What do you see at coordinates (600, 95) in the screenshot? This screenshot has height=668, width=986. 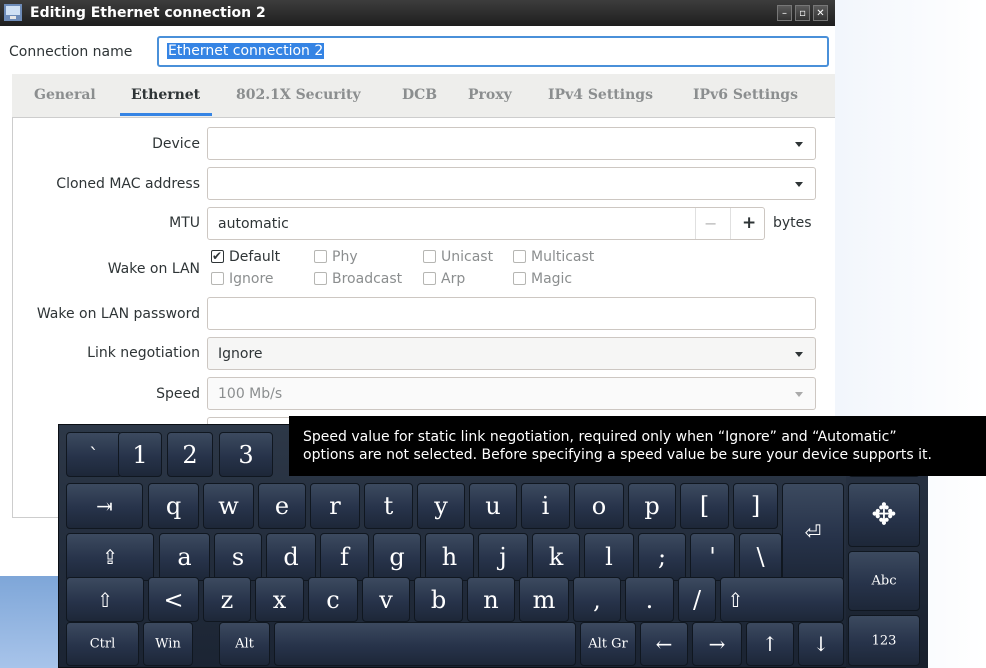 I see `tab-ipv4-settings: IPv4 Settings` at bounding box center [600, 95].